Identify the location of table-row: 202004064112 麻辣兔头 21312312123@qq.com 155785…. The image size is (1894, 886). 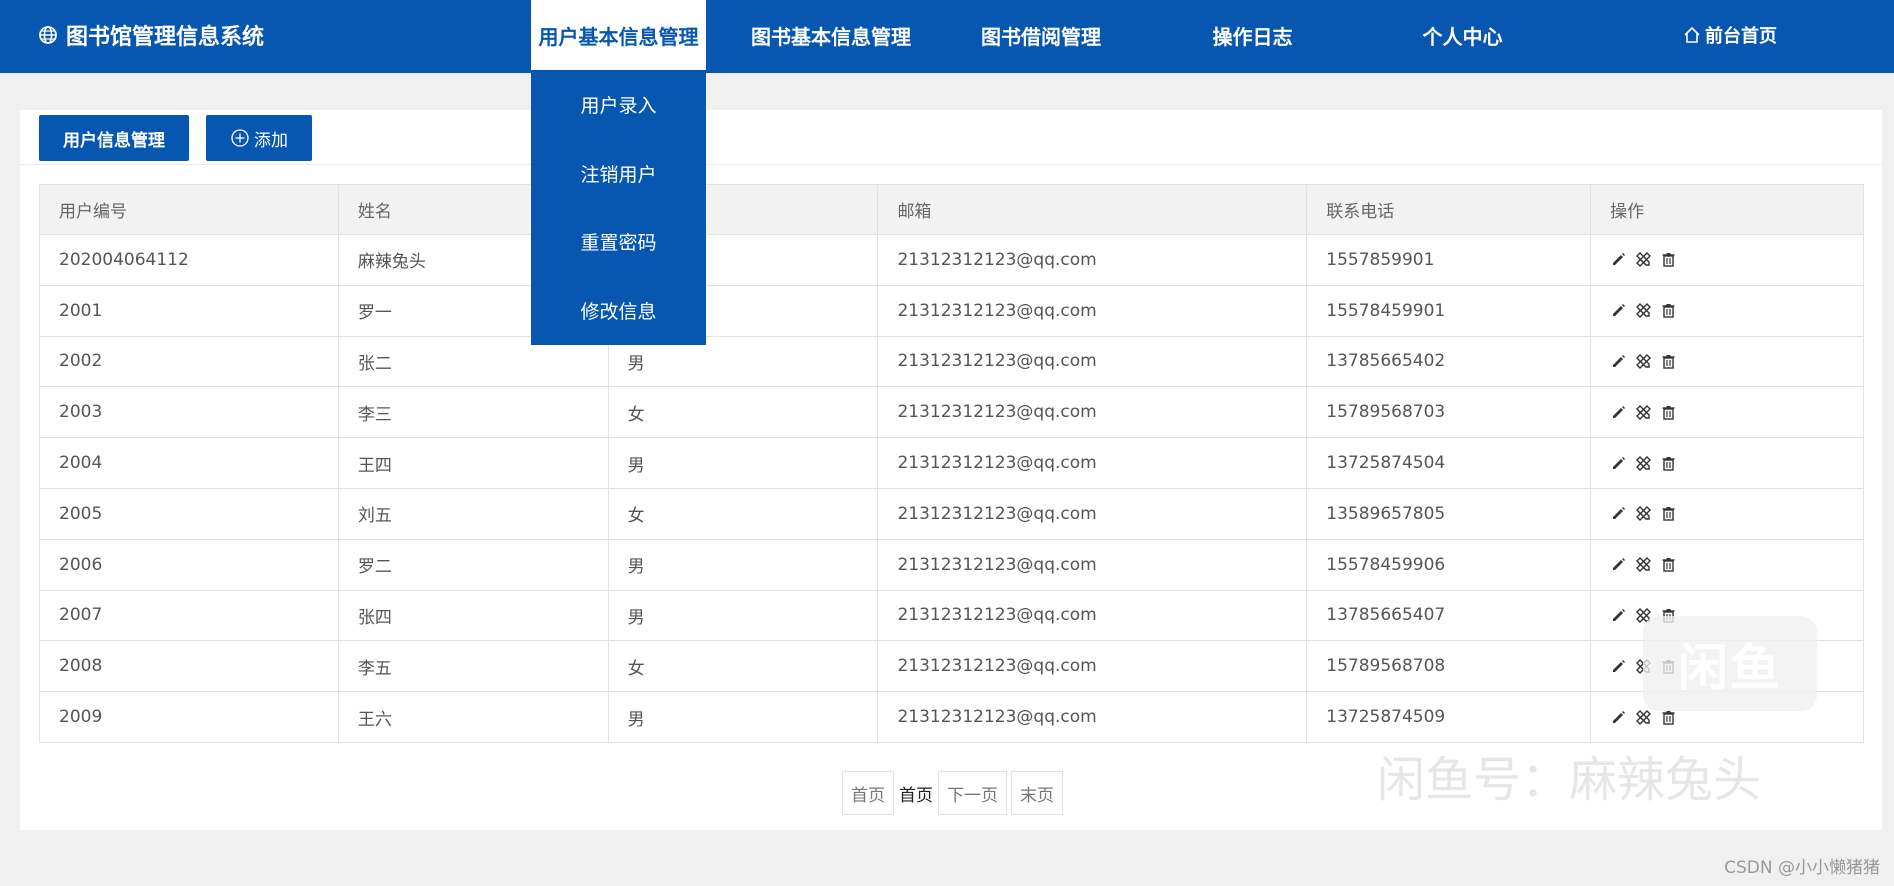
(951, 260).